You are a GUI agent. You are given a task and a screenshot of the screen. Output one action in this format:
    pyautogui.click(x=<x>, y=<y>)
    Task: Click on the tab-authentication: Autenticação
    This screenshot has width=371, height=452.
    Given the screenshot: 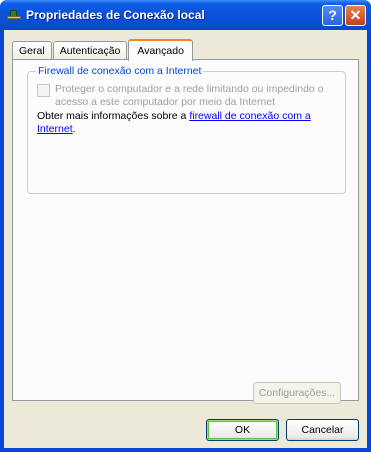 What is the action you would take?
    pyautogui.click(x=90, y=50)
    